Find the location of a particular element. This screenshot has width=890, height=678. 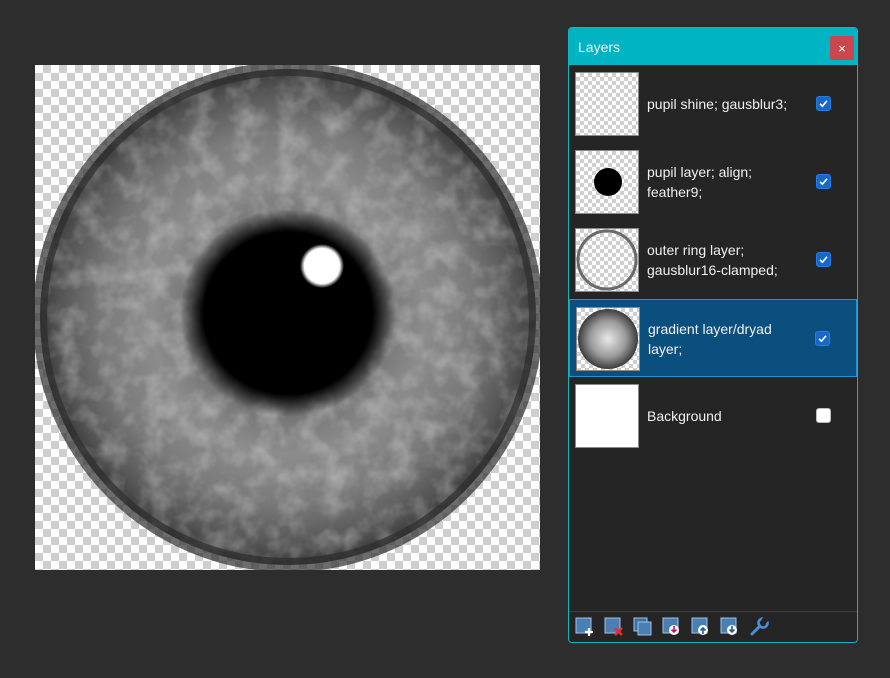

layer-row: Background is located at coordinates (713, 416).